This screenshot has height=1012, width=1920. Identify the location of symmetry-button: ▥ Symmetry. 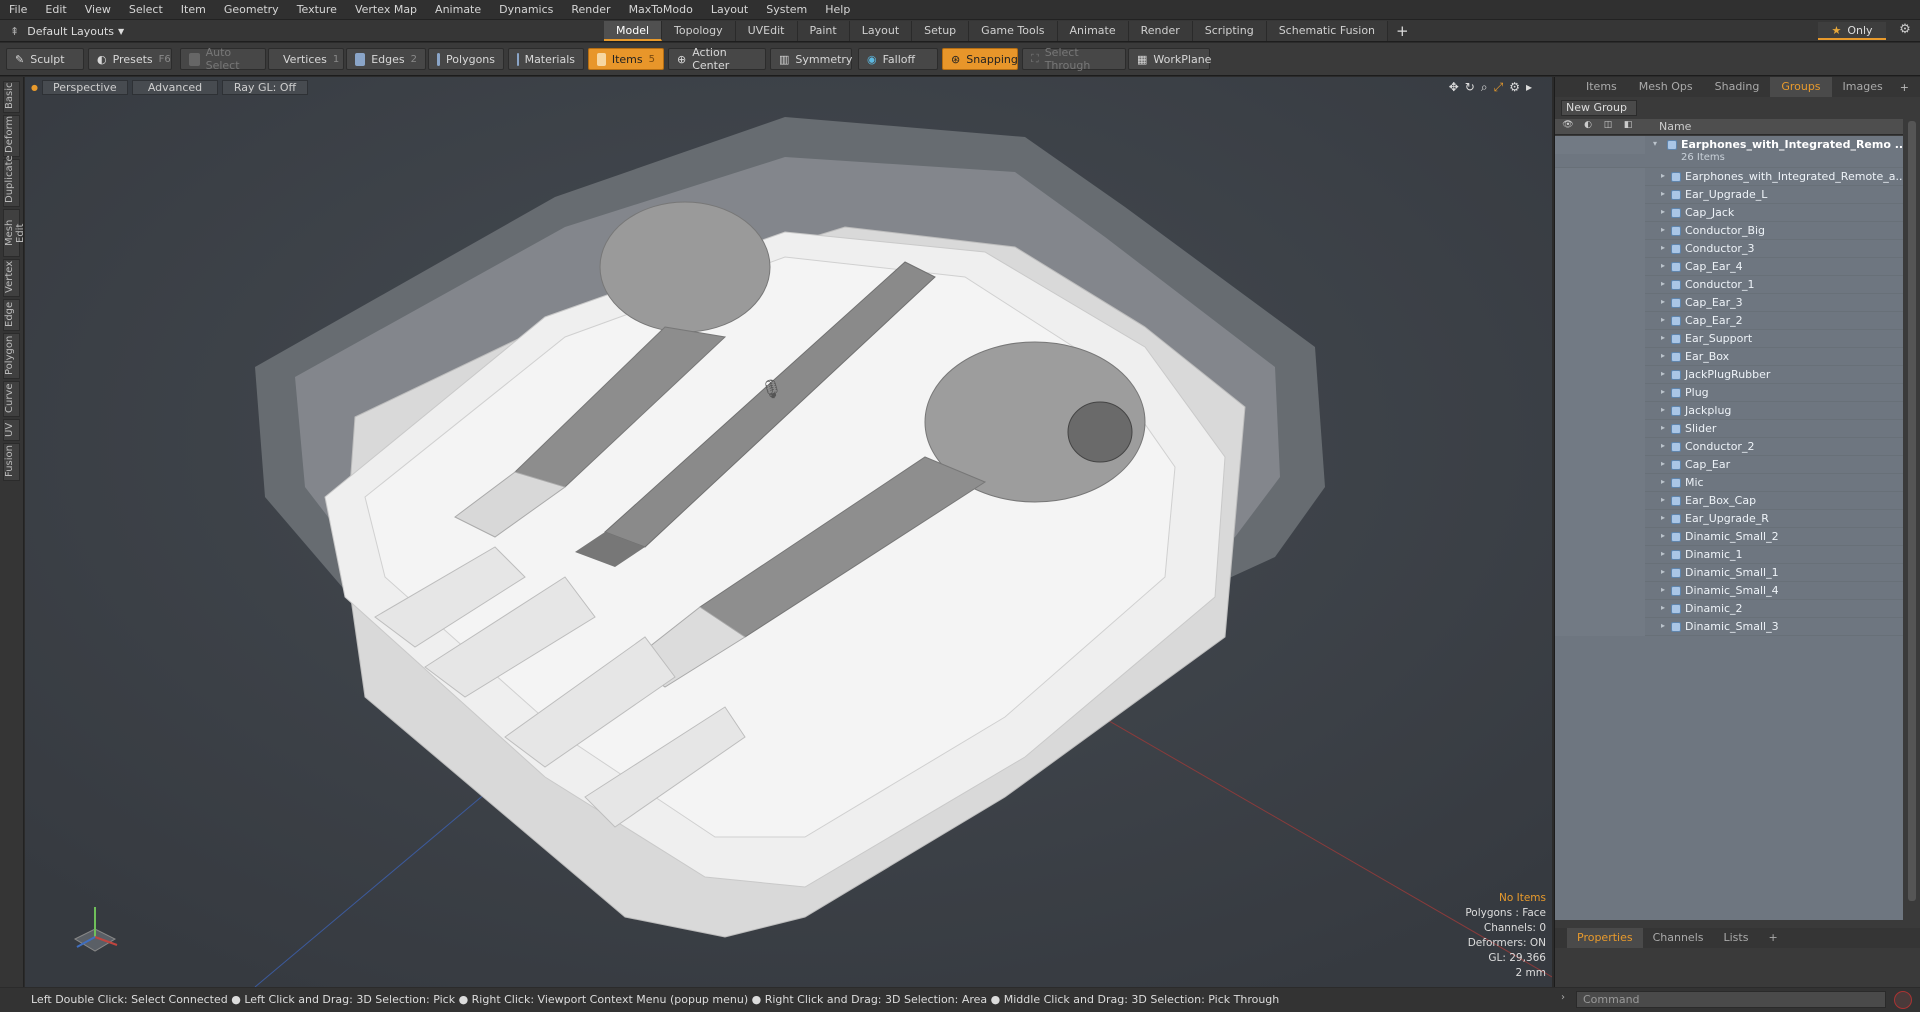
(811, 59).